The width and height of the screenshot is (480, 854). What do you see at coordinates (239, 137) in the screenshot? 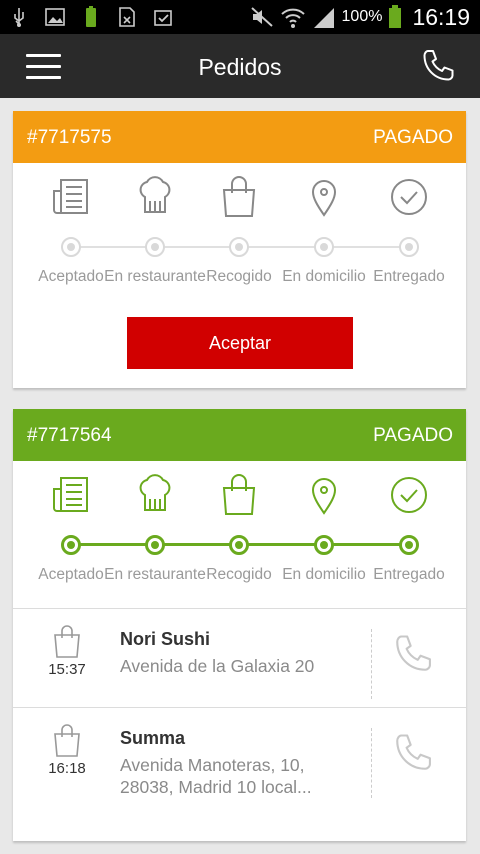
I see `order-card-header: #7717575 PAGADO` at bounding box center [239, 137].